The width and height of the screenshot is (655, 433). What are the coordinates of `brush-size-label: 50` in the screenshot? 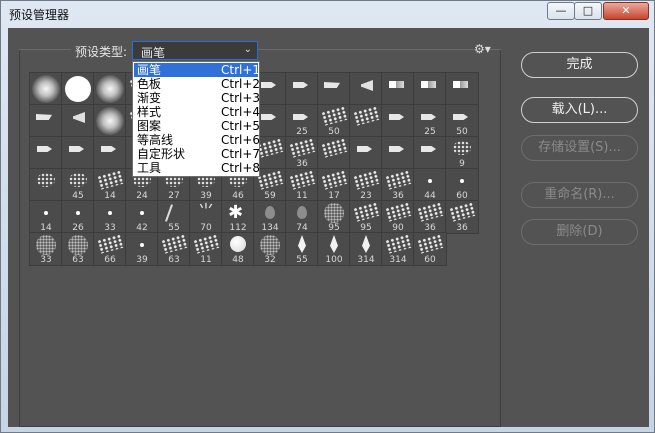 It's located at (462, 132).